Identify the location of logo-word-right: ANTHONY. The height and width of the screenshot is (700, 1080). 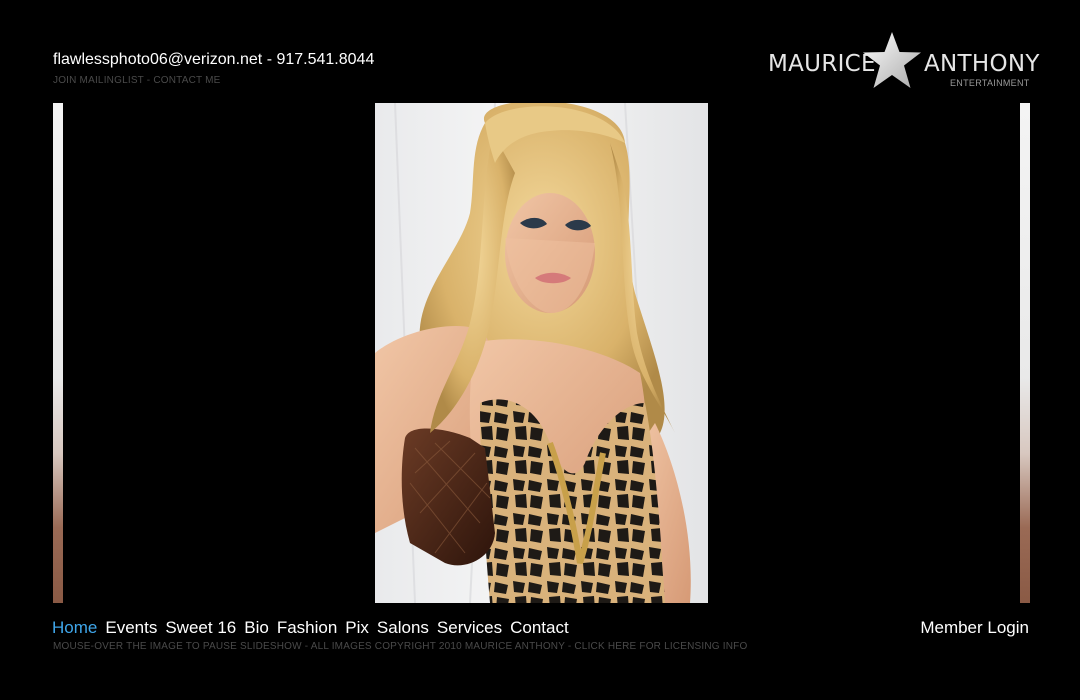
(982, 64).